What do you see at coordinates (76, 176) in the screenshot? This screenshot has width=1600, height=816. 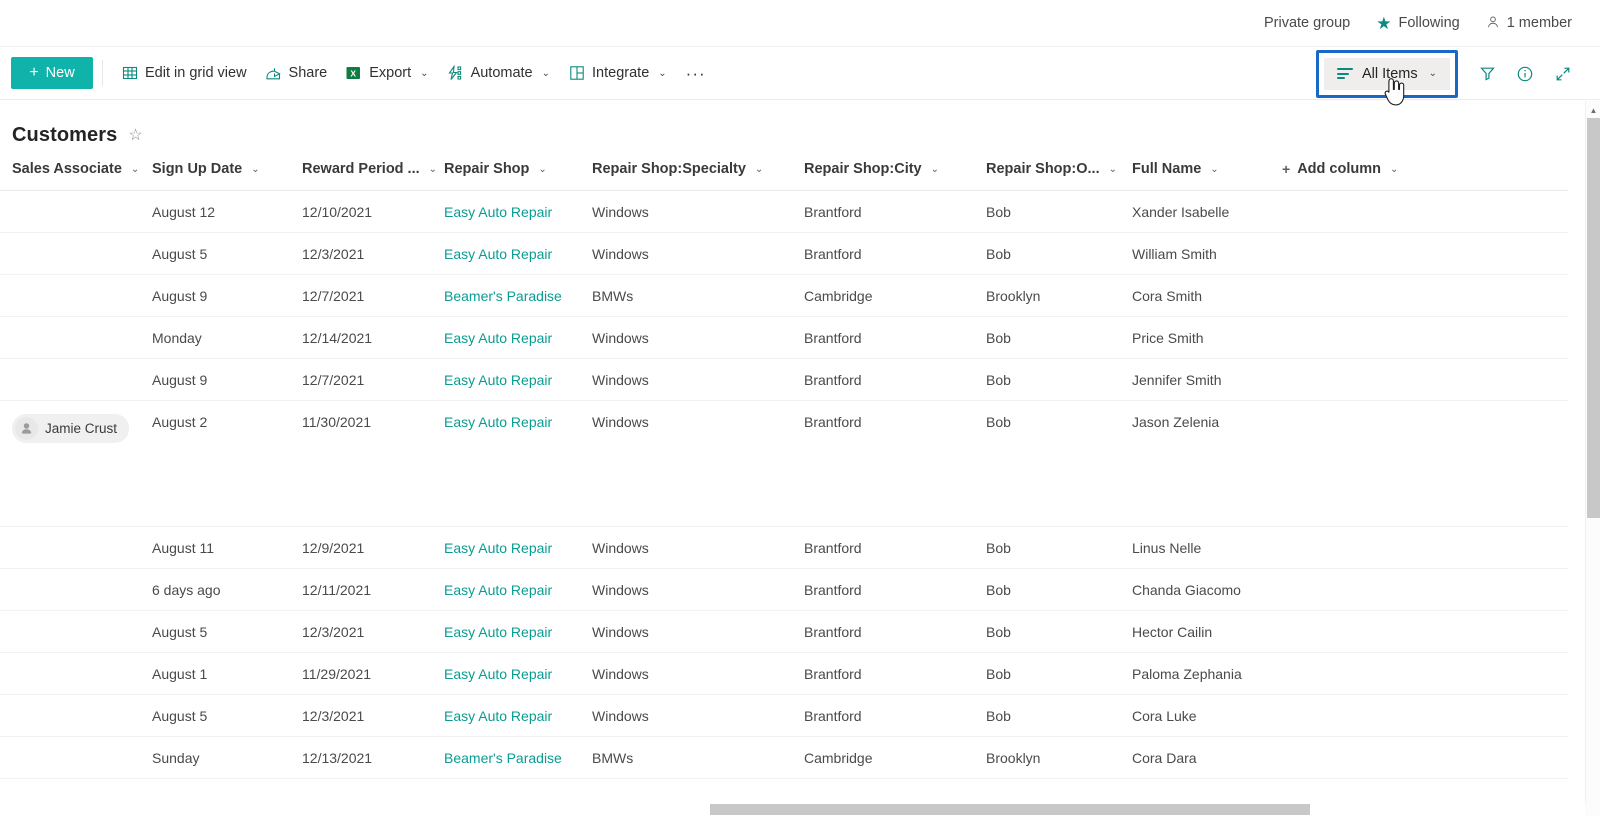 I see `column-header-sales-associate: Sales Associate ⌄` at bounding box center [76, 176].